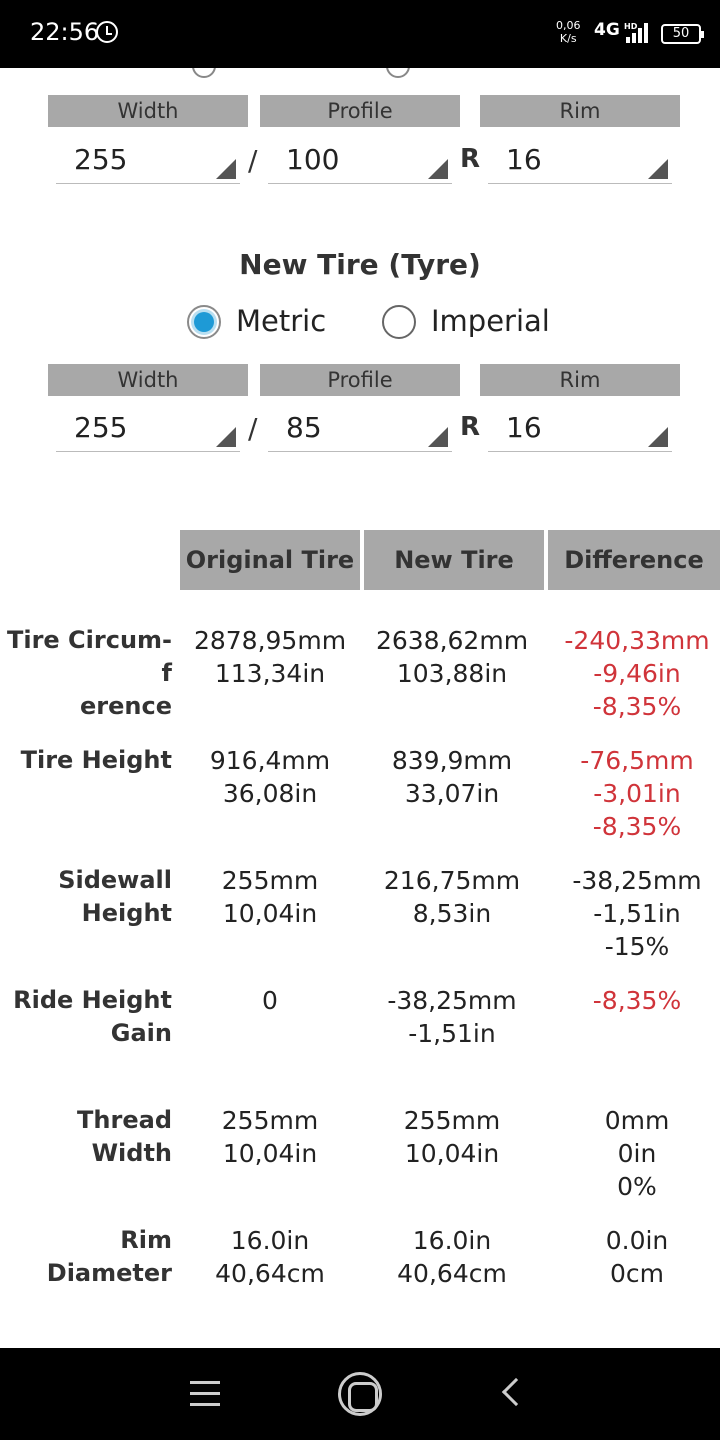 The image size is (720, 1440). Describe the element at coordinates (516, 1392) in the screenshot. I see `back-icon` at that location.